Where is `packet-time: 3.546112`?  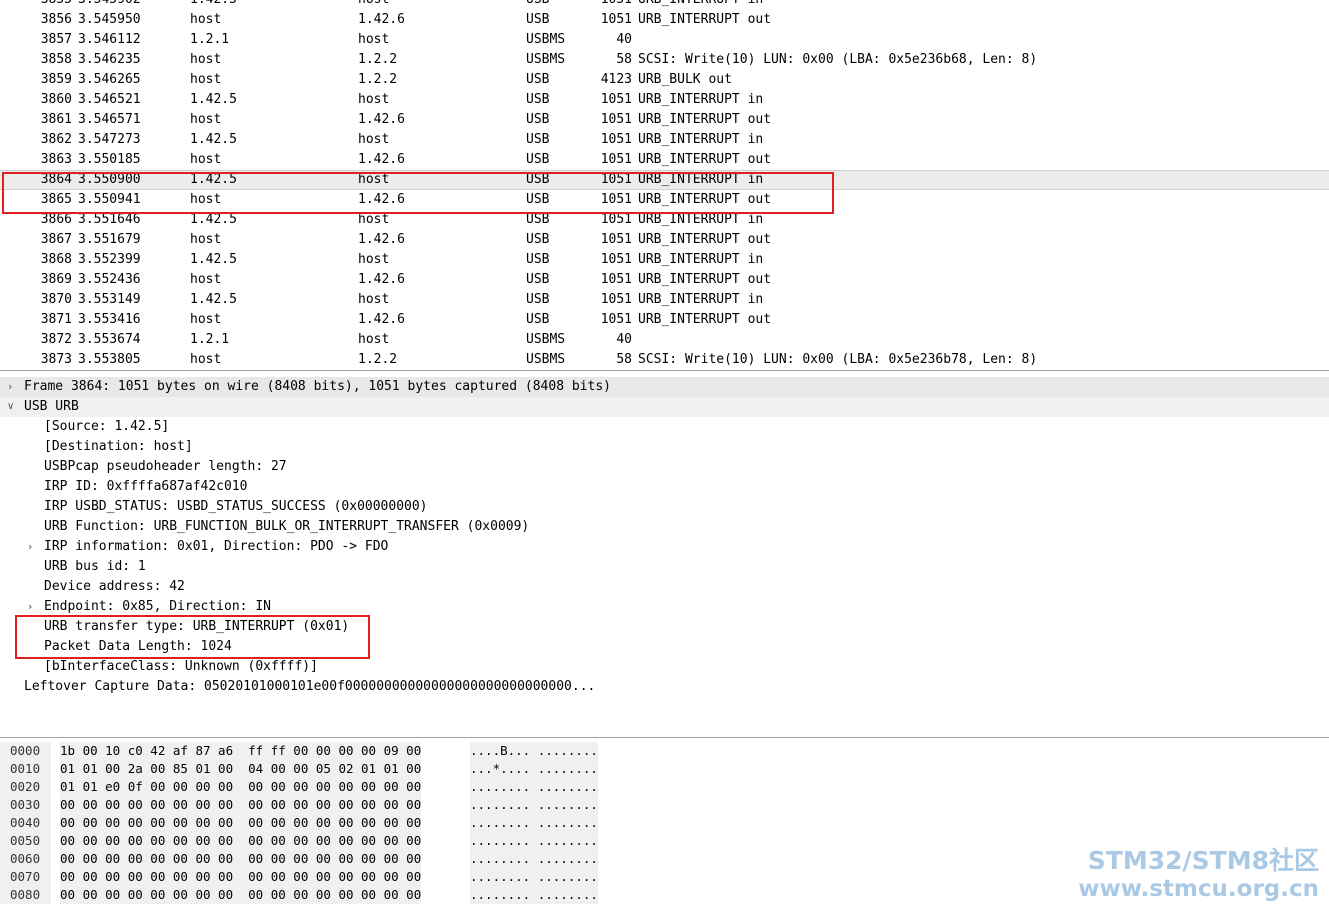 packet-time: 3.546112 is located at coordinates (109, 39).